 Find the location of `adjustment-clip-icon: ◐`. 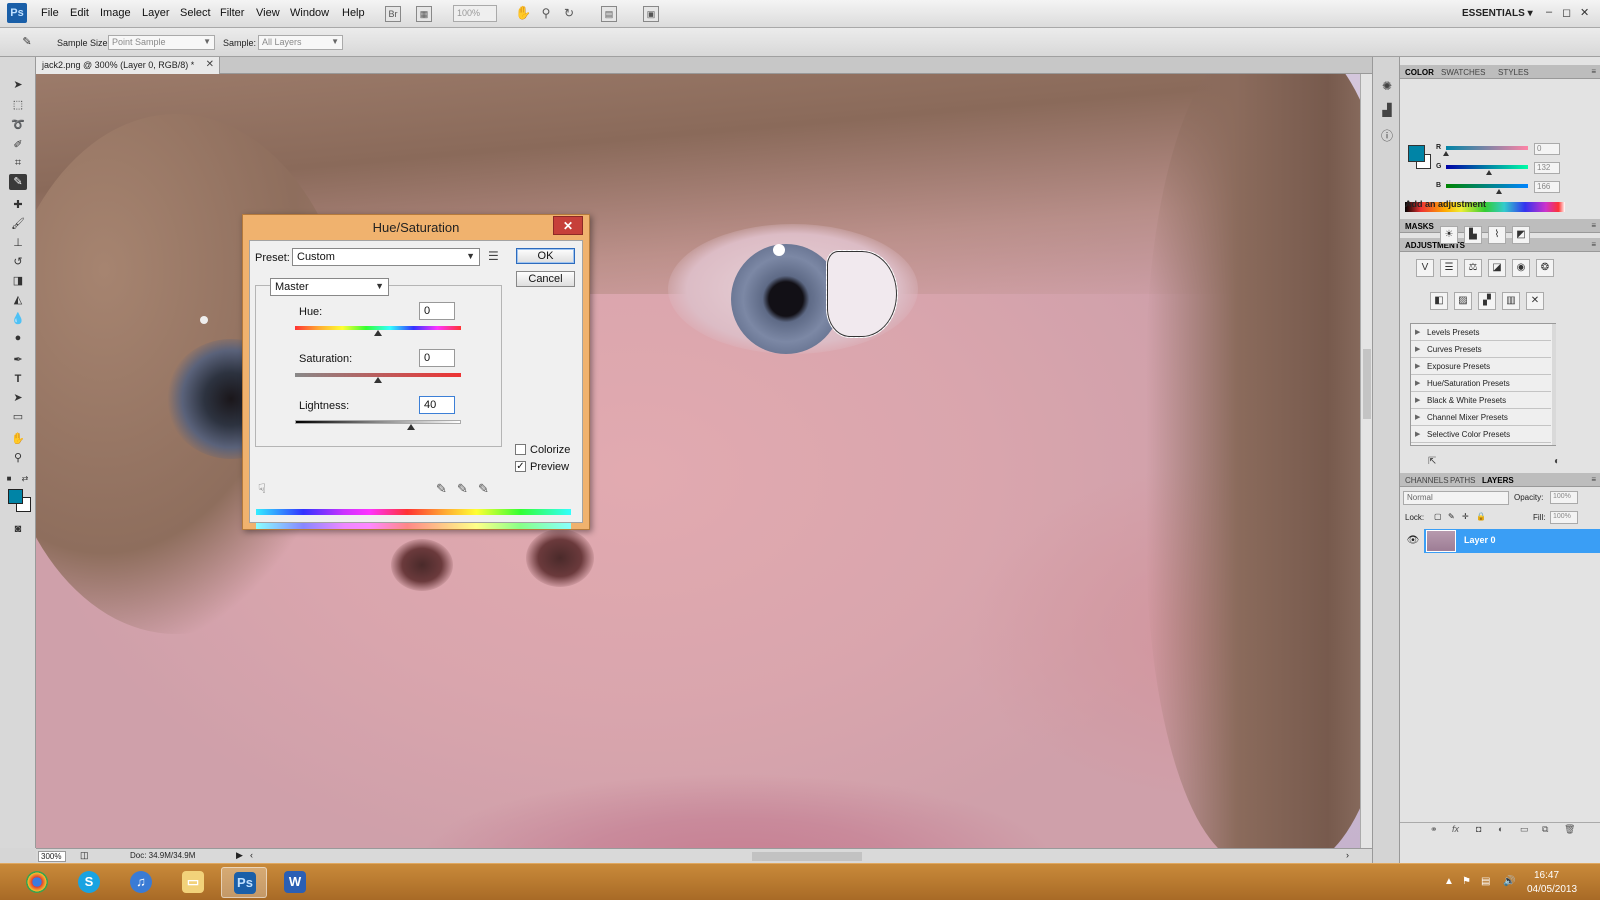

adjustment-clip-icon: ◐ is located at coordinates (1557, 461).